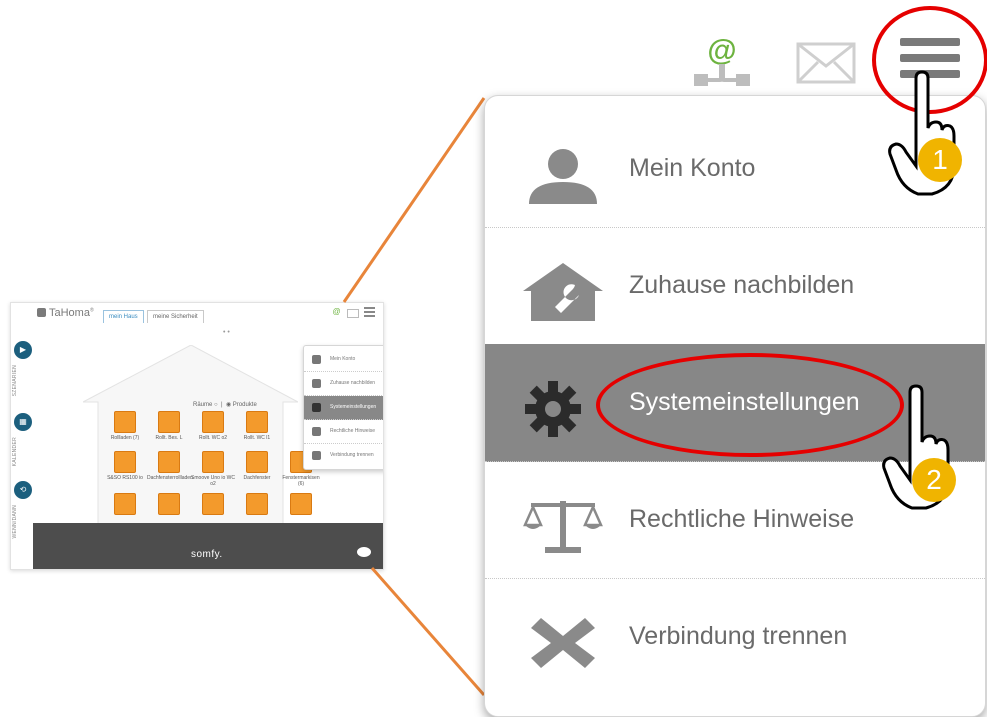 The height and width of the screenshot is (717, 987). I want to click on user-icon, so click(563, 176).